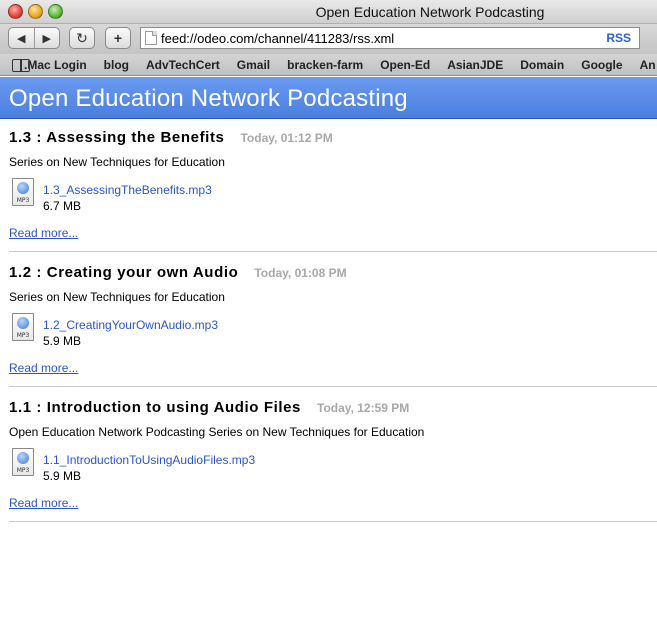 This screenshot has width=657, height=643. What do you see at coordinates (149, 460) in the screenshot?
I see `enclosure-link: 1.1_IntroductionToUsingAudioFiles.mp3` at bounding box center [149, 460].